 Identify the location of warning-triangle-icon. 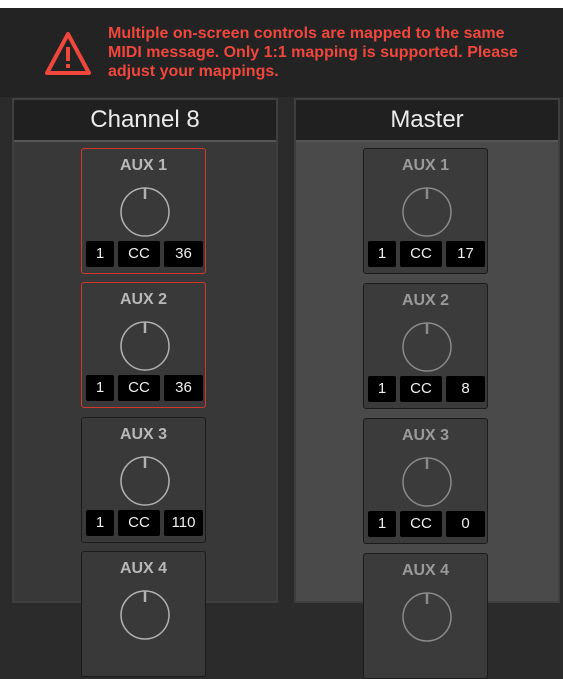
(68, 53).